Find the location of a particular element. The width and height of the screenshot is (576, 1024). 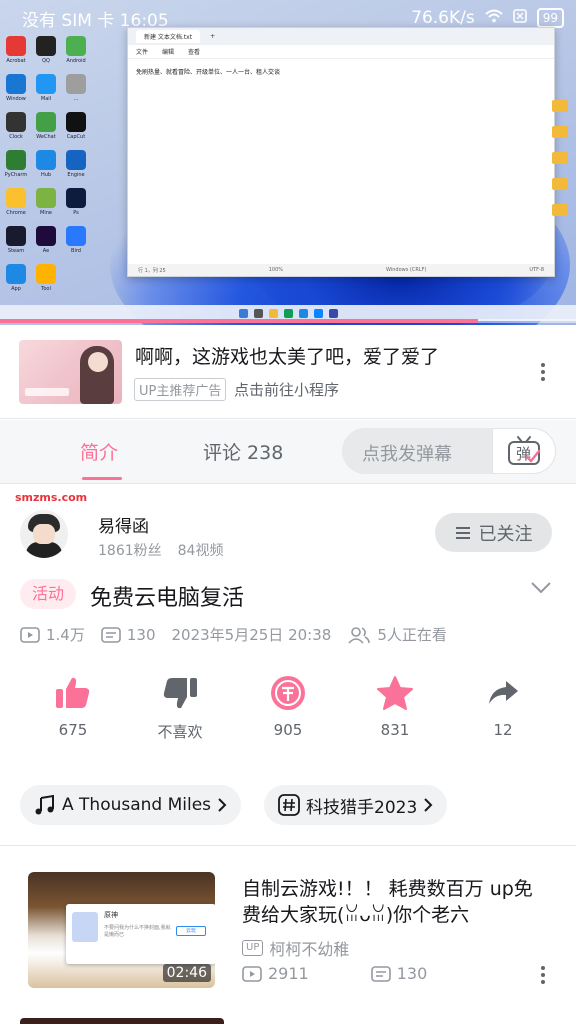

thumbnail-cloud-play: 云玩 is located at coordinates (191, 931).